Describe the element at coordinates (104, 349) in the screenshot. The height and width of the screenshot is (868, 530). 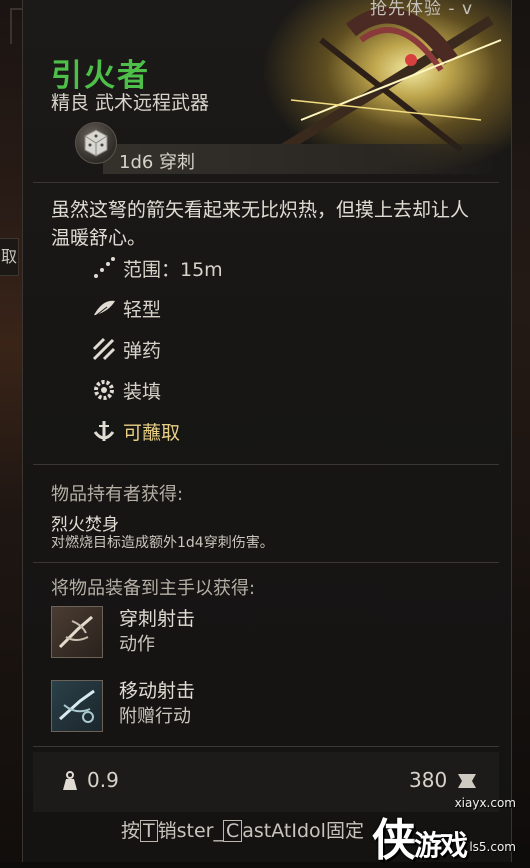
I see `ammo-icon` at that location.